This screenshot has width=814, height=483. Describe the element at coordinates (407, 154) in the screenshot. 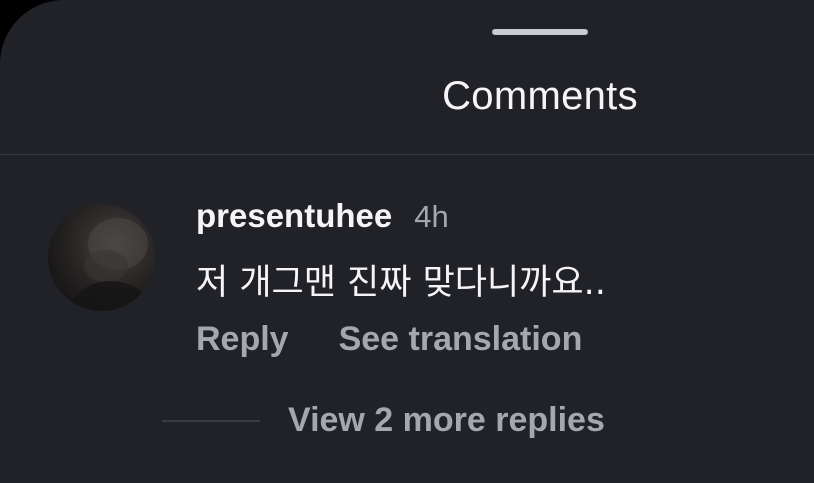

I see `header-divider` at that location.